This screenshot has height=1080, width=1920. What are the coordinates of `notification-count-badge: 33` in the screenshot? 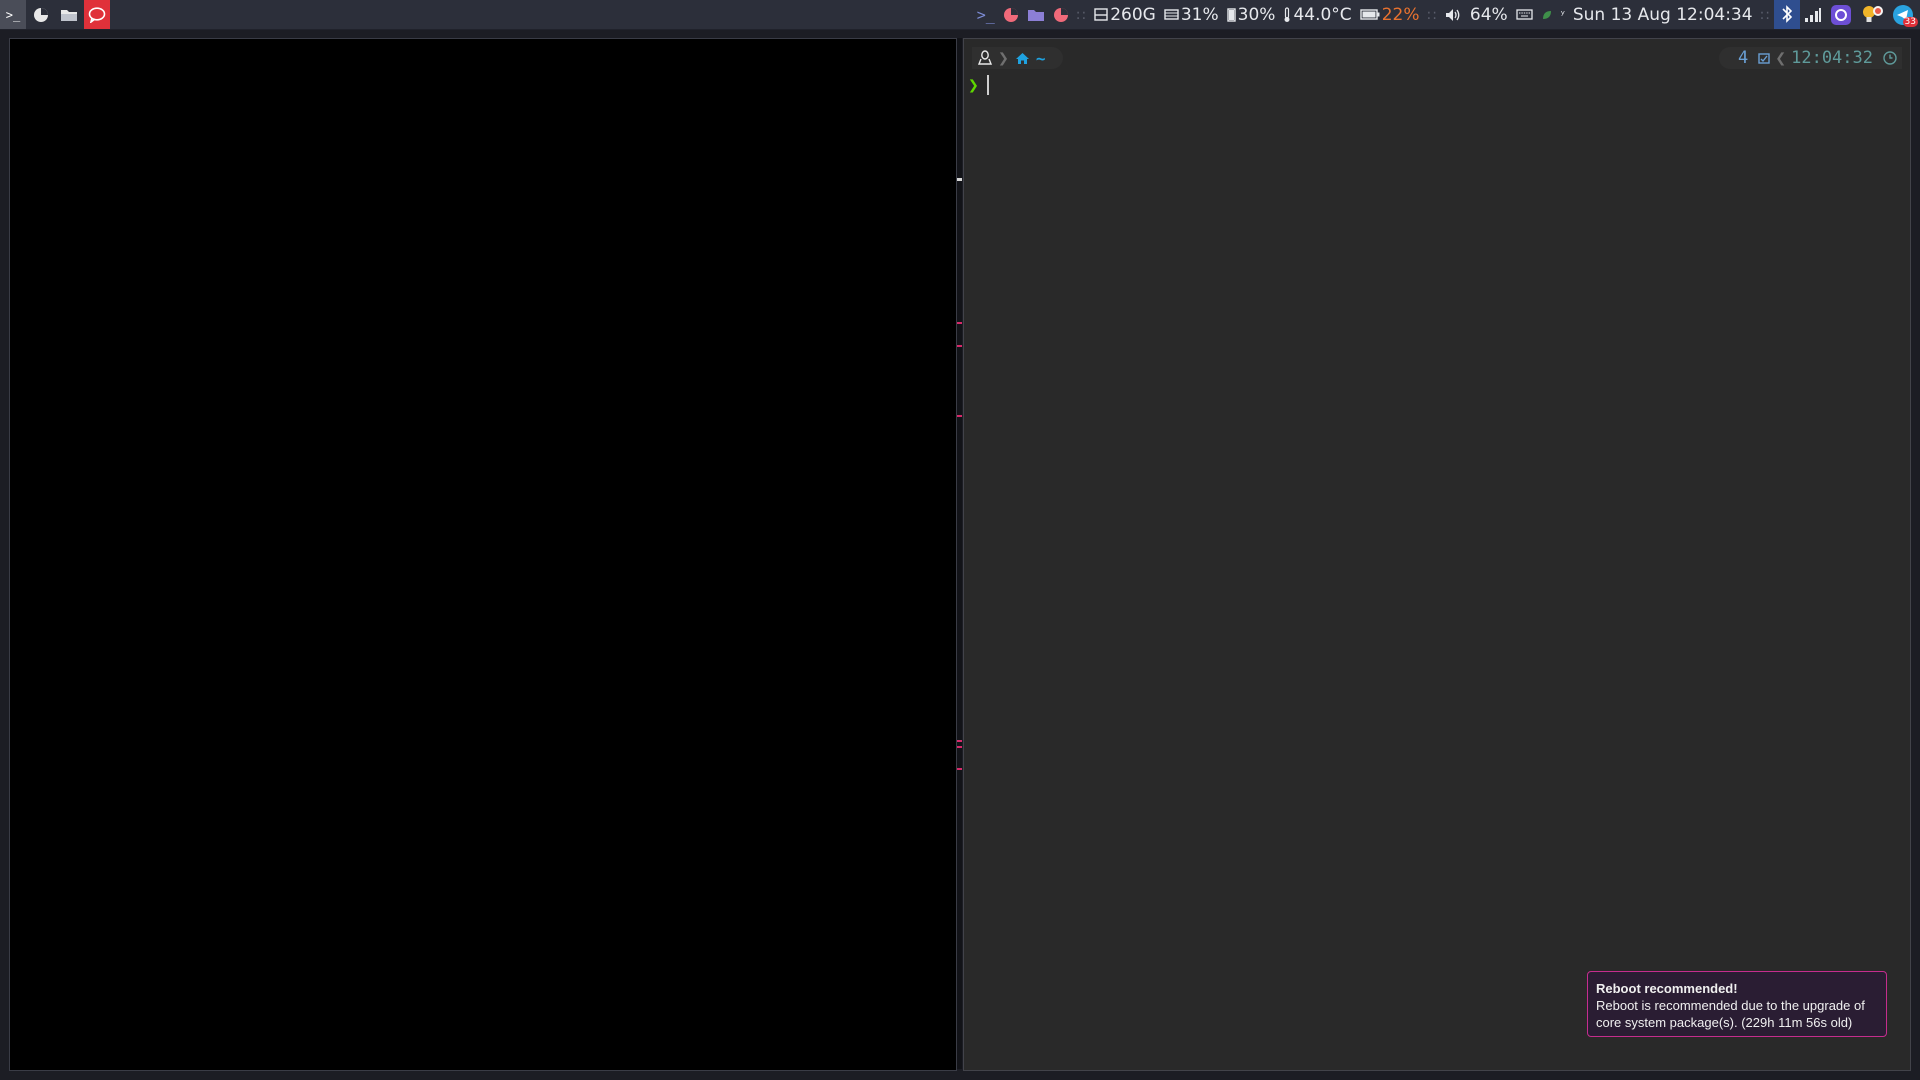 It's located at (1910, 22).